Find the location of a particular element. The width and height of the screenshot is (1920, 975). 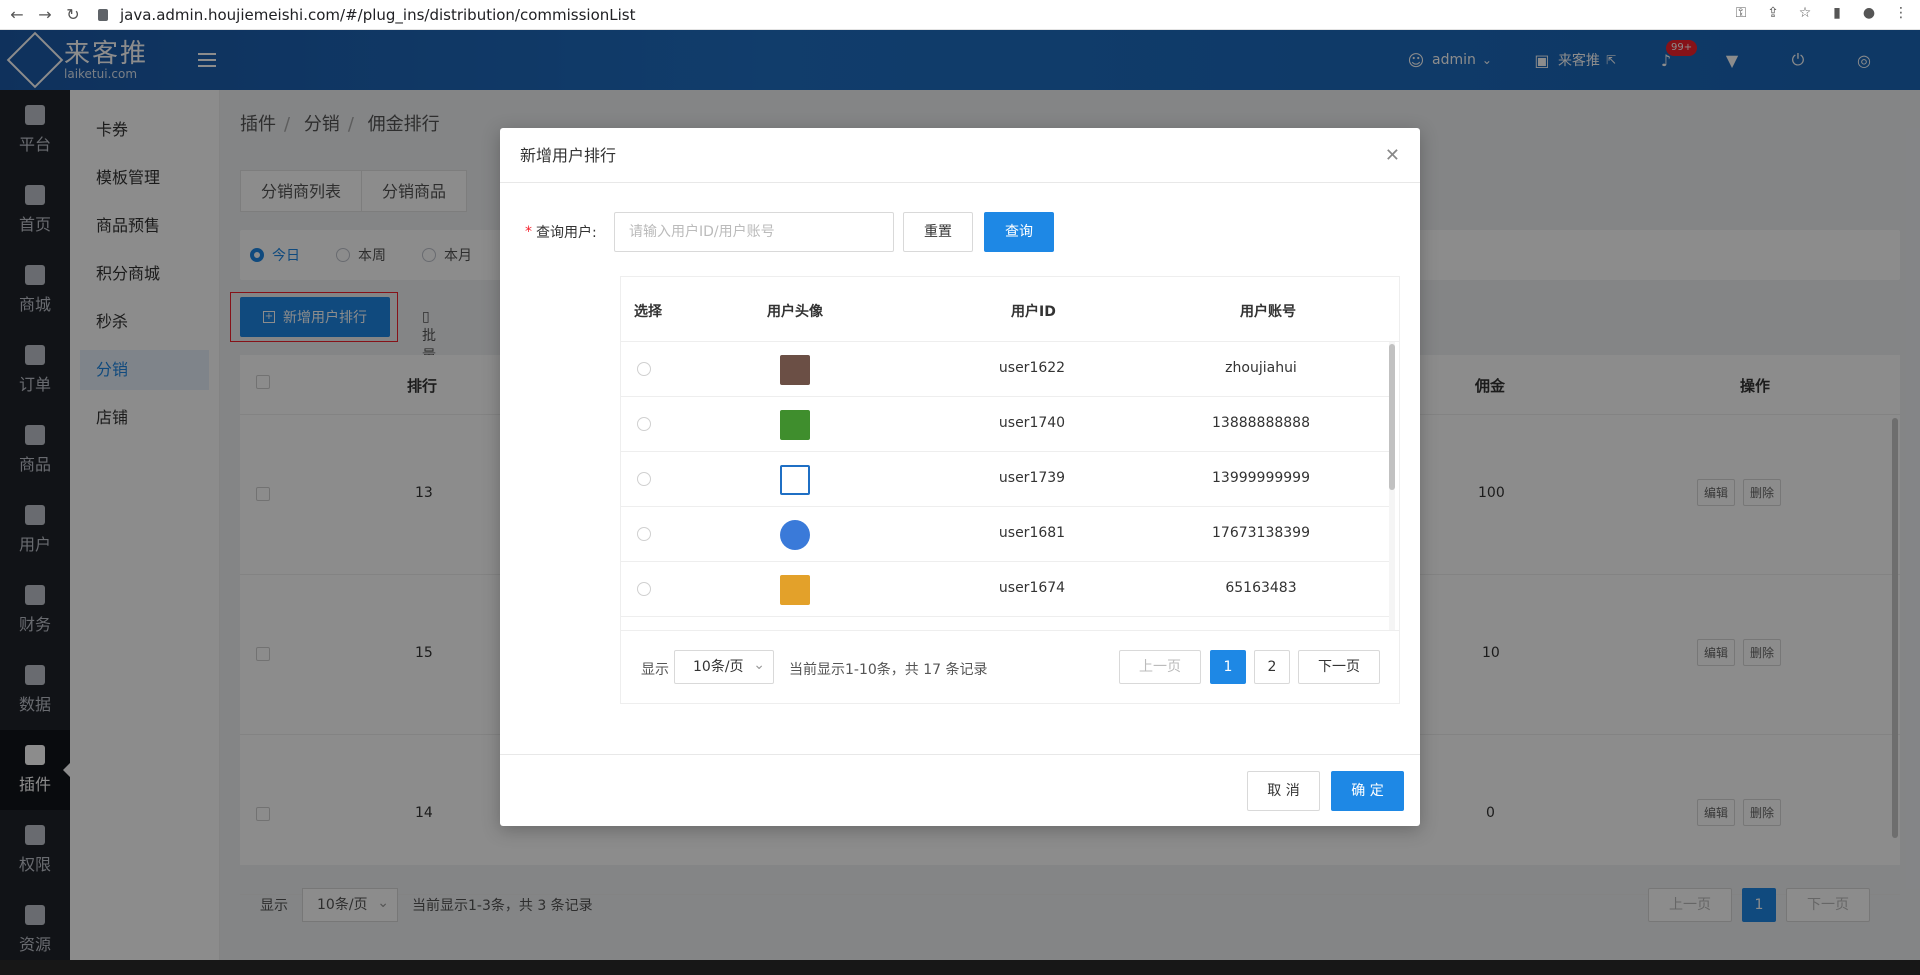

user-search-input: 请输入用户ID/用户账号 is located at coordinates (754, 232).